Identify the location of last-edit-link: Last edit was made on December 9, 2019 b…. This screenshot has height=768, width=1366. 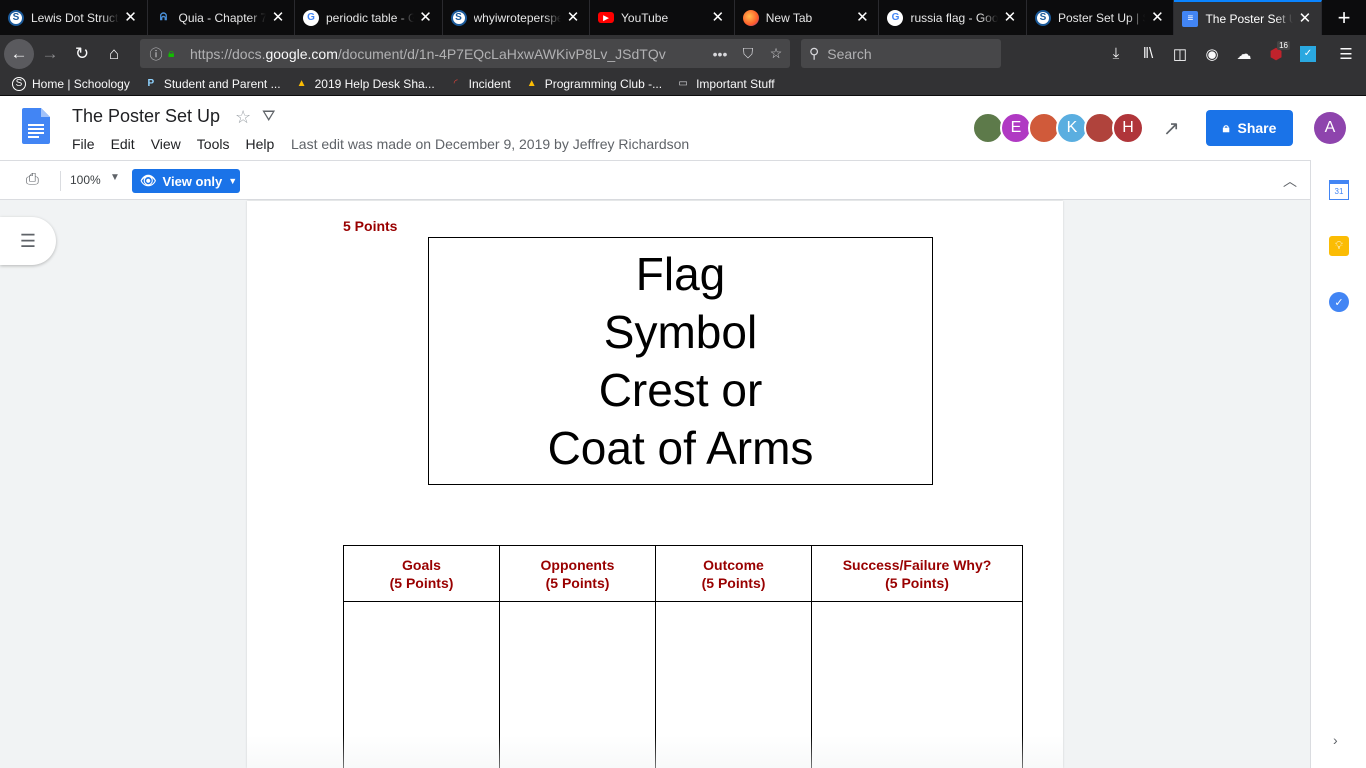
(490, 144).